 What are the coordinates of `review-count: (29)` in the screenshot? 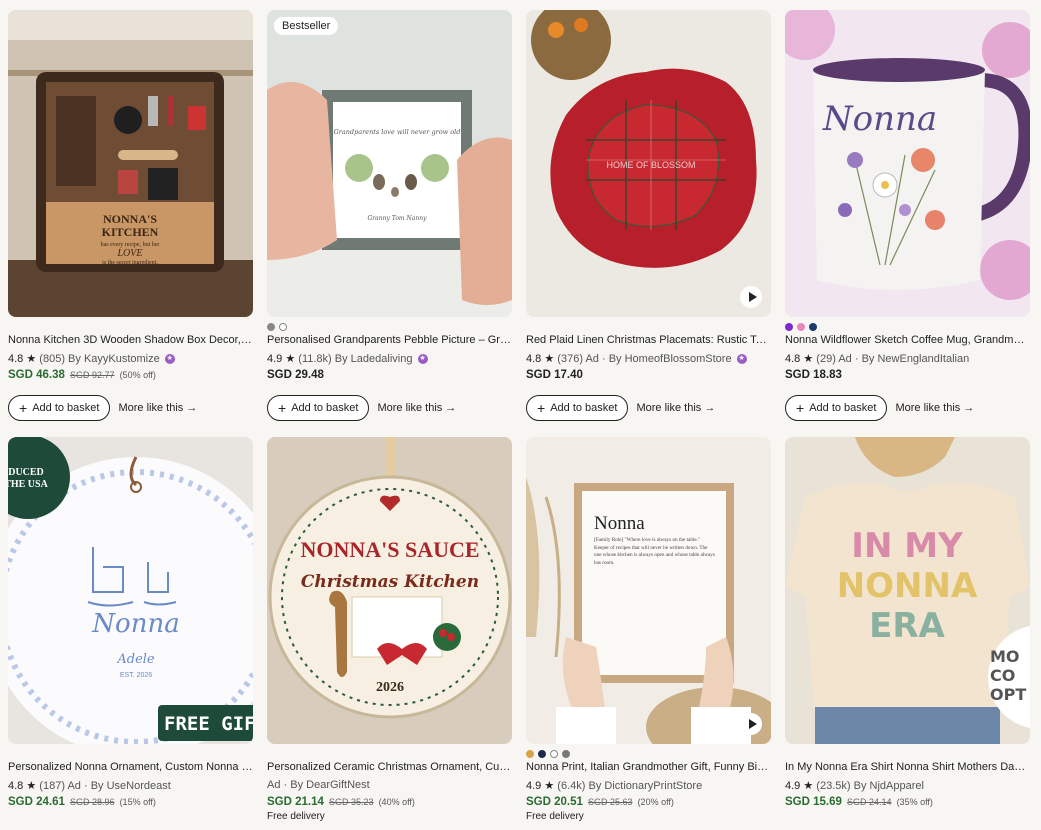 It's located at (826, 359).